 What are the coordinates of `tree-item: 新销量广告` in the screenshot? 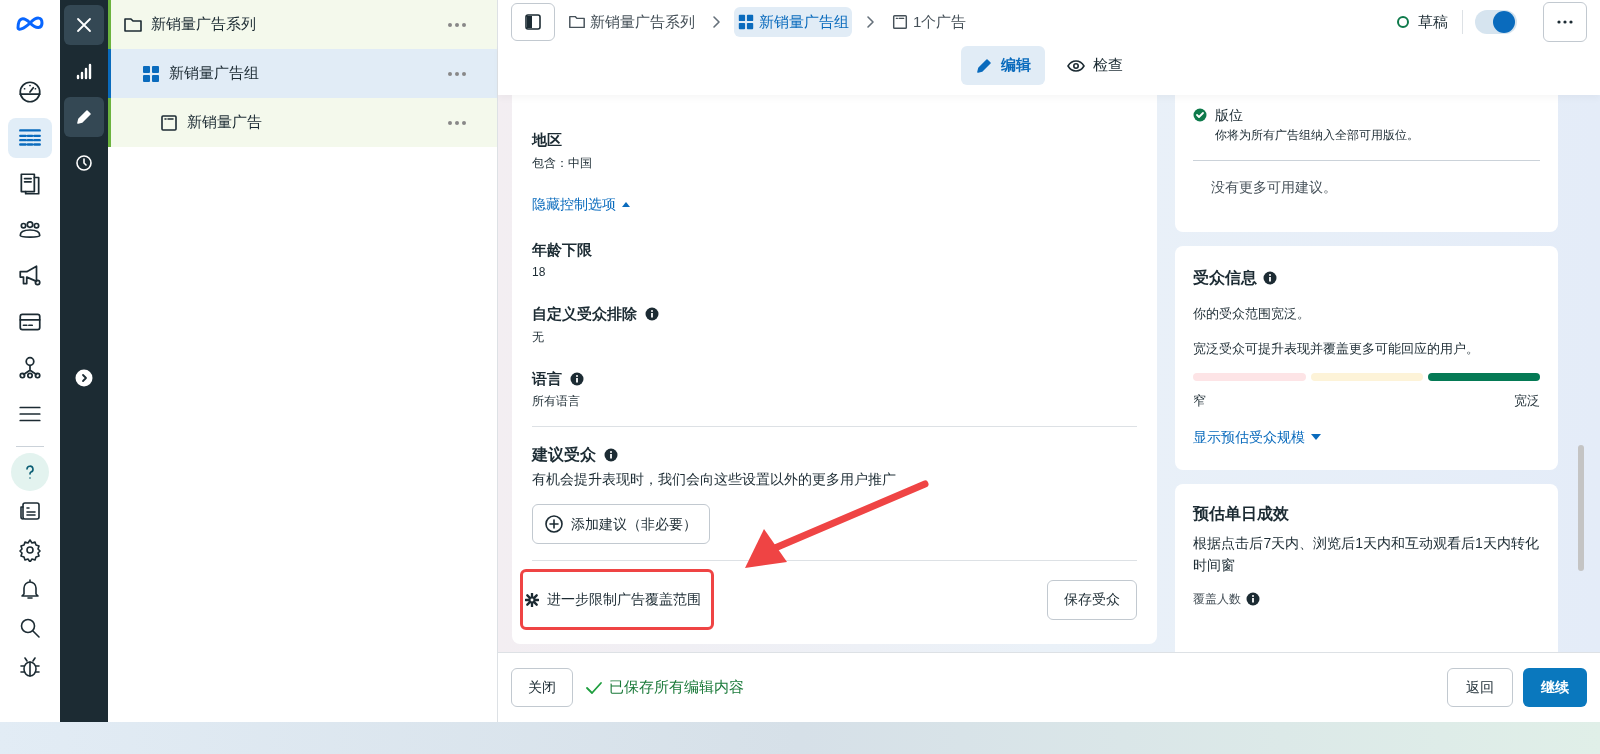 It's located at (302, 122).